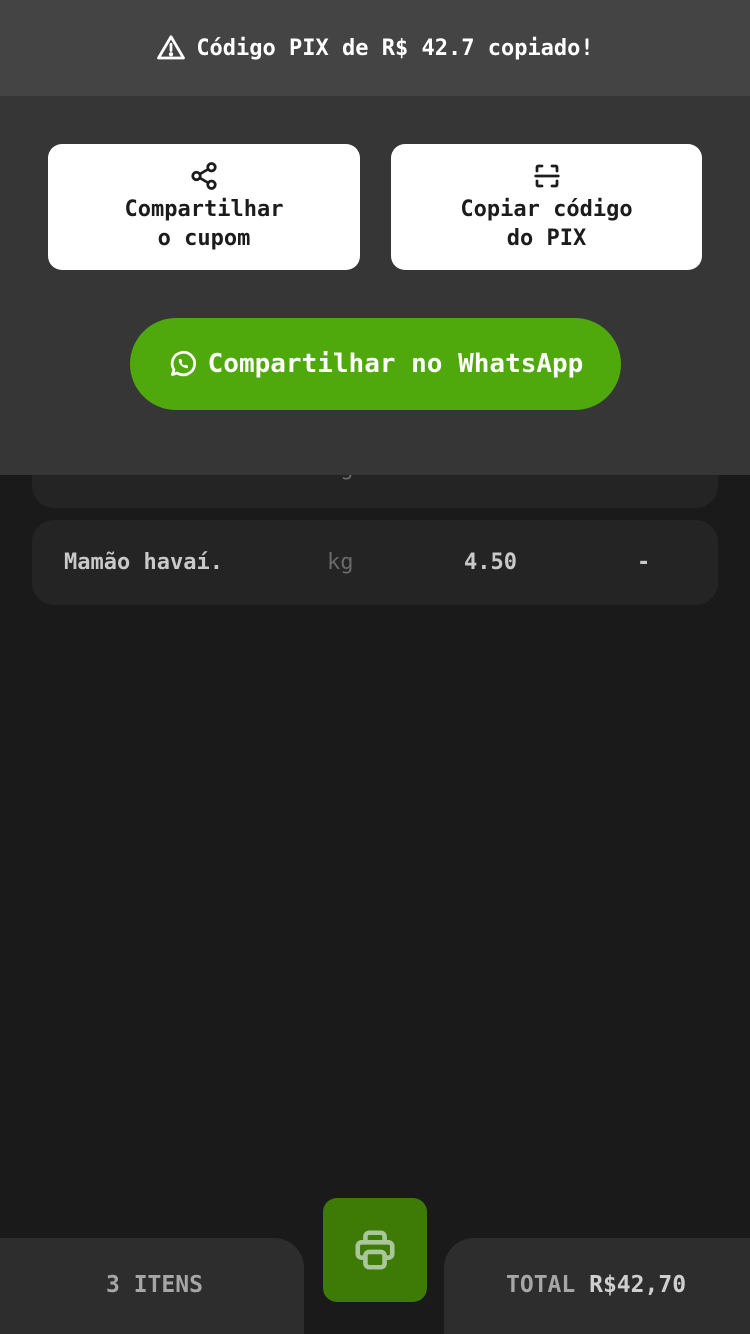 The height and width of the screenshot is (1334, 750). What do you see at coordinates (143, 562) in the screenshot?
I see `item-name: Mamão havaí.` at bounding box center [143, 562].